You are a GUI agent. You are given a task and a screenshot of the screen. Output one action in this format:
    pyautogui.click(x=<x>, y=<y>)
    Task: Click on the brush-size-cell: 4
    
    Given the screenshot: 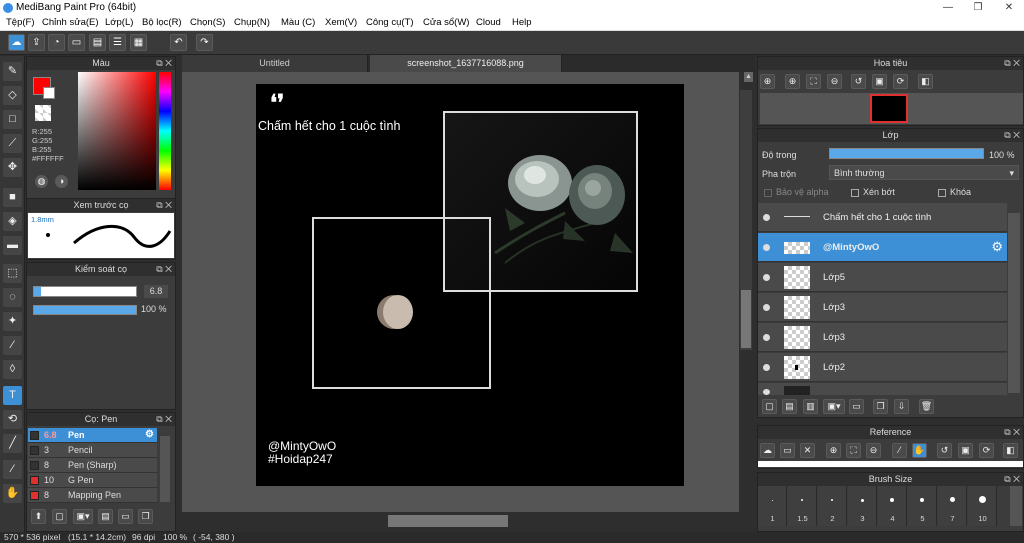 What is the action you would take?
    pyautogui.click(x=892, y=506)
    